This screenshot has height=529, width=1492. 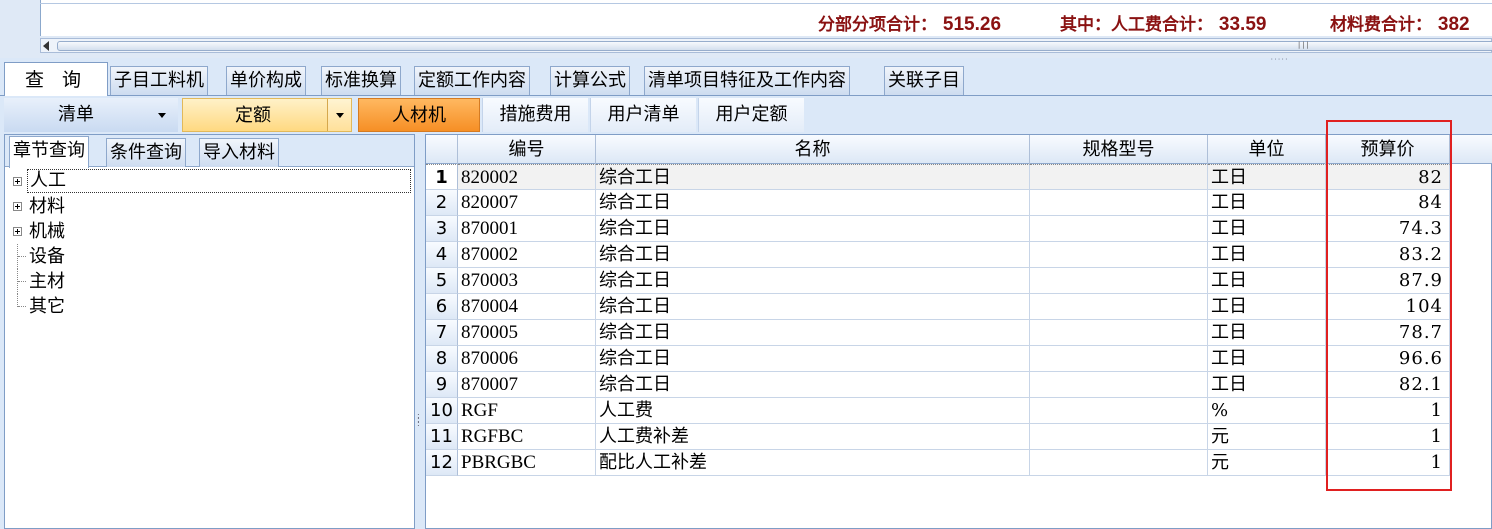 I want to click on tree-item-labor: 人工, so click(x=209, y=181).